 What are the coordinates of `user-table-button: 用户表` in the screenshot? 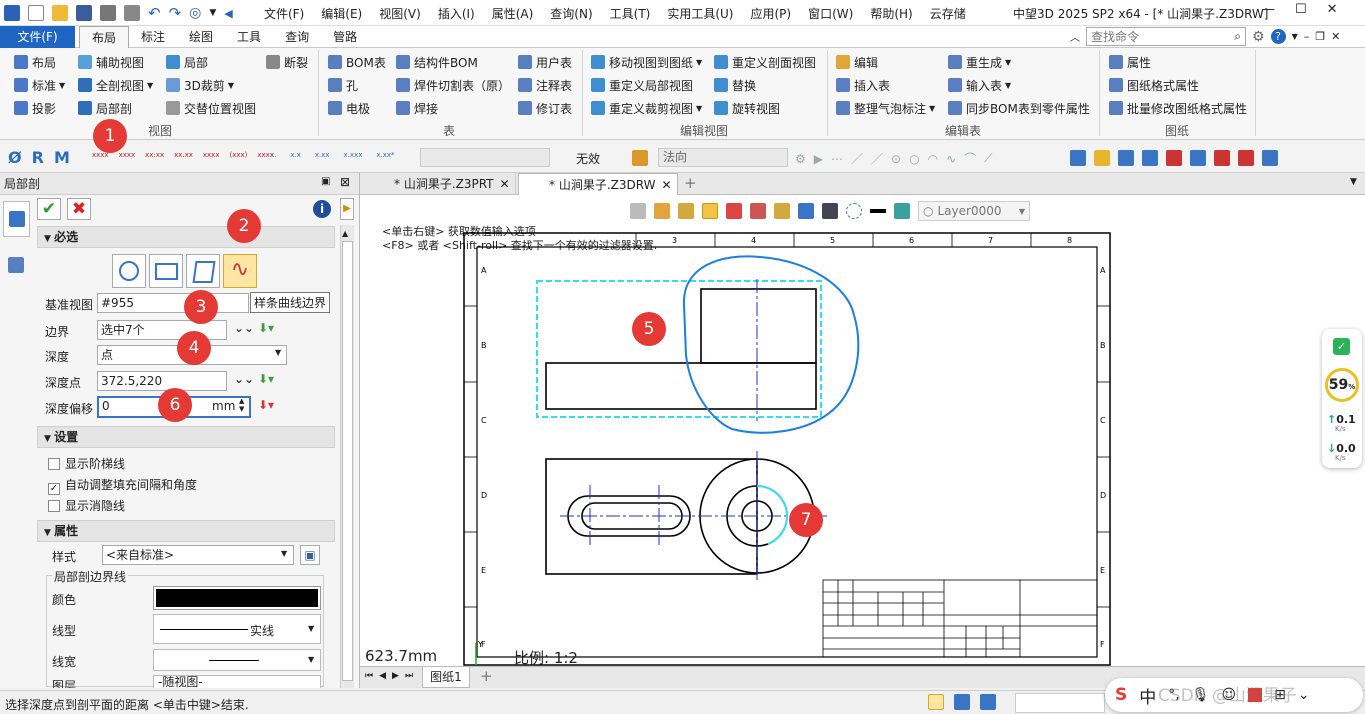 It's located at (545, 62).